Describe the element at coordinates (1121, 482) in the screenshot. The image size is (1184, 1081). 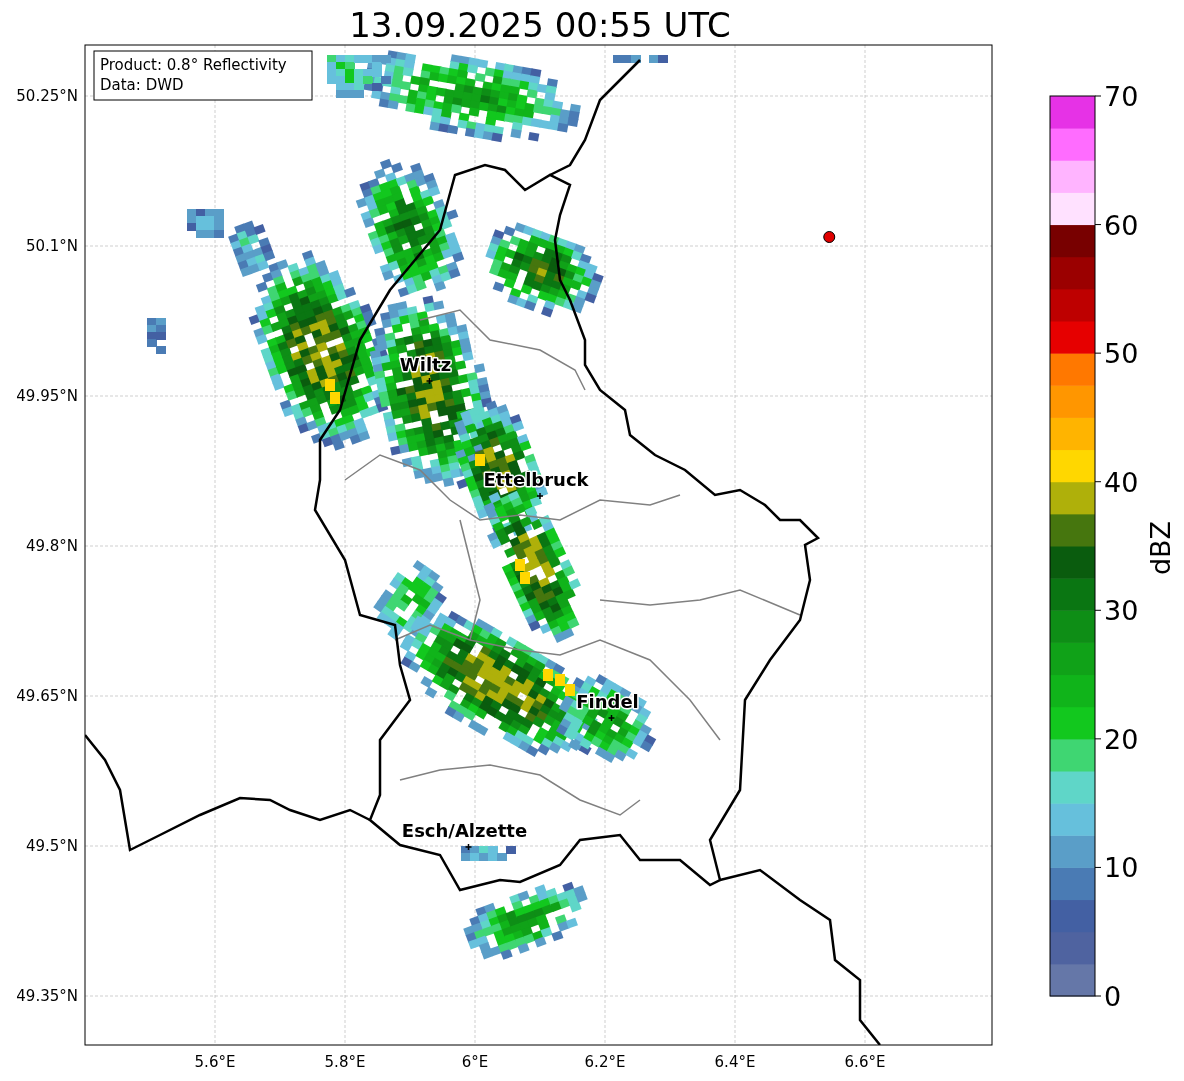
I see `colorbar-tick-label: 40` at that location.